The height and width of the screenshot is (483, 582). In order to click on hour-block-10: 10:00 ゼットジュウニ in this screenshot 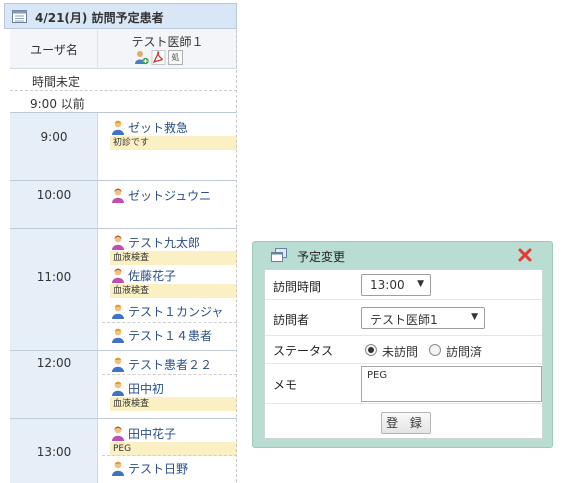, I will do `click(123, 205)`.